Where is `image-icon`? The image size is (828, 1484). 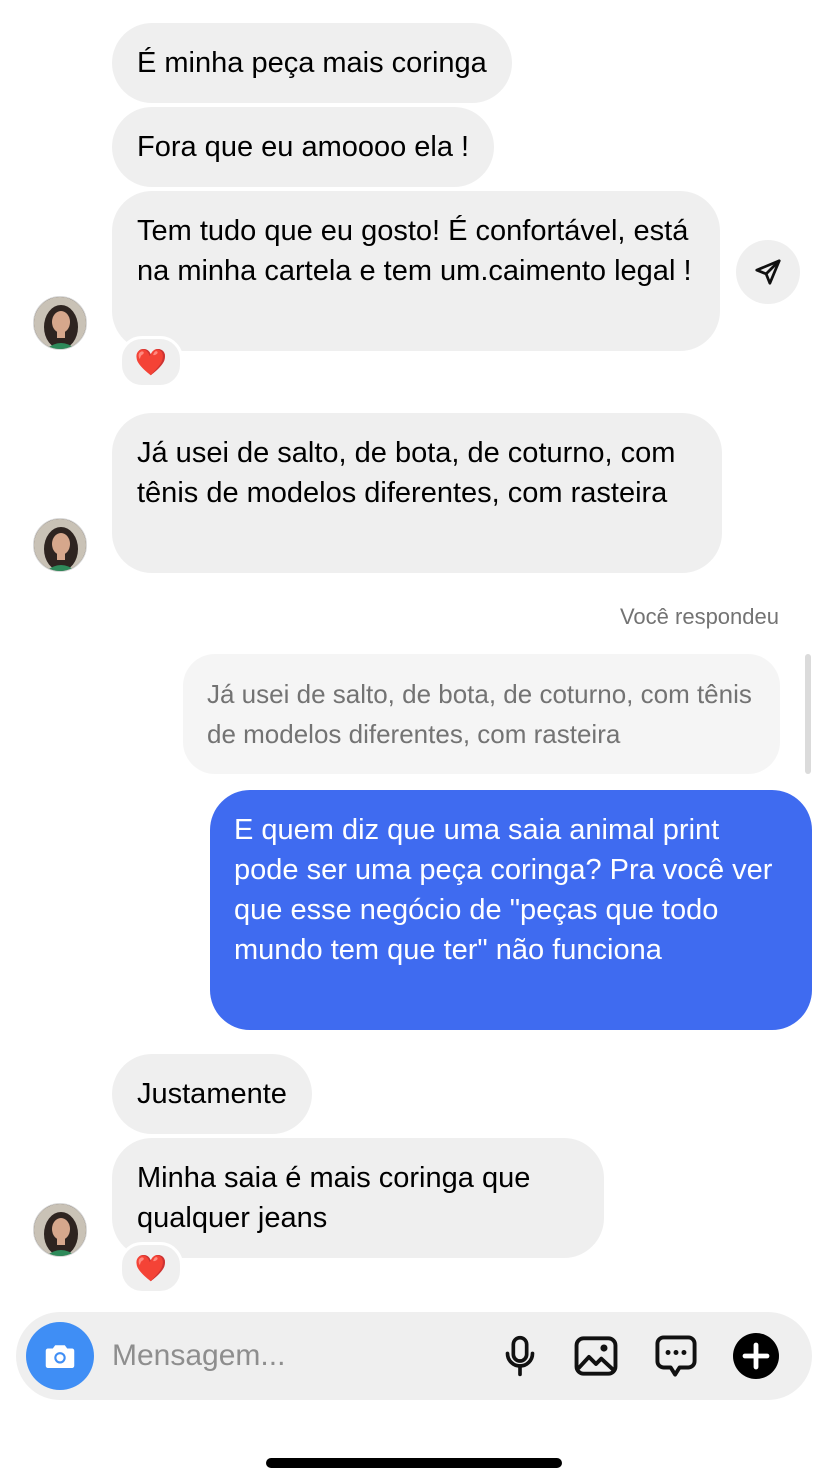 image-icon is located at coordinates (596, 1356).